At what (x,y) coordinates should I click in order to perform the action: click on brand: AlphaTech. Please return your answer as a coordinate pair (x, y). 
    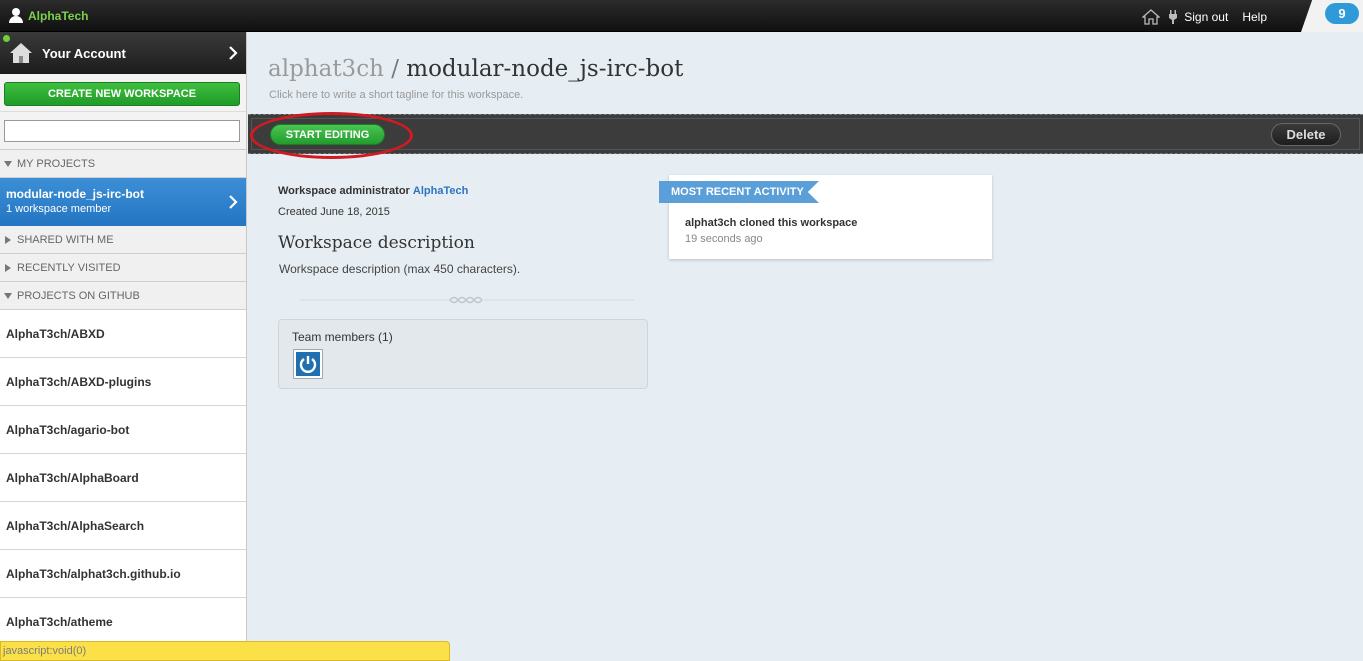
    Looking at the image, I should click on (48, 15).